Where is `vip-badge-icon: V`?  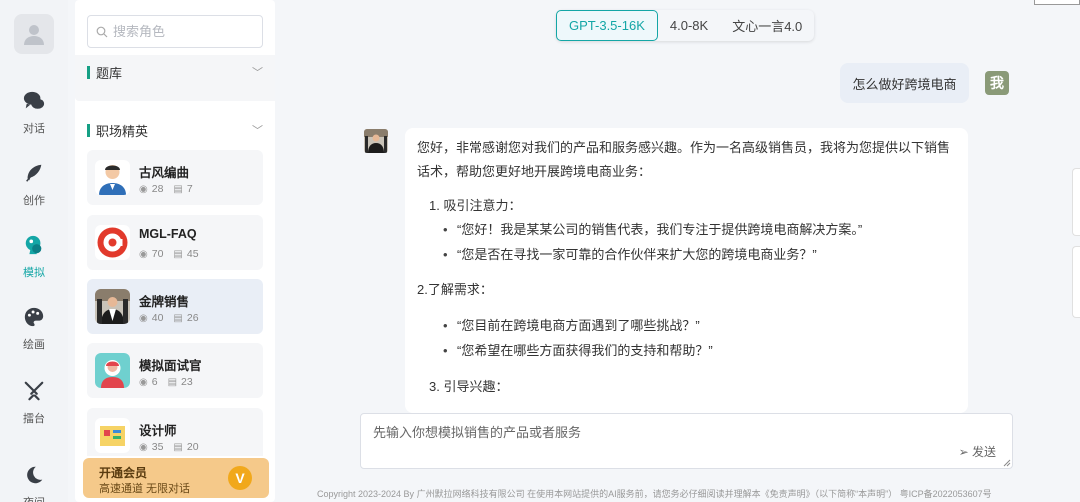 vip-badge-icon: V is located at coordinates (240, 478).